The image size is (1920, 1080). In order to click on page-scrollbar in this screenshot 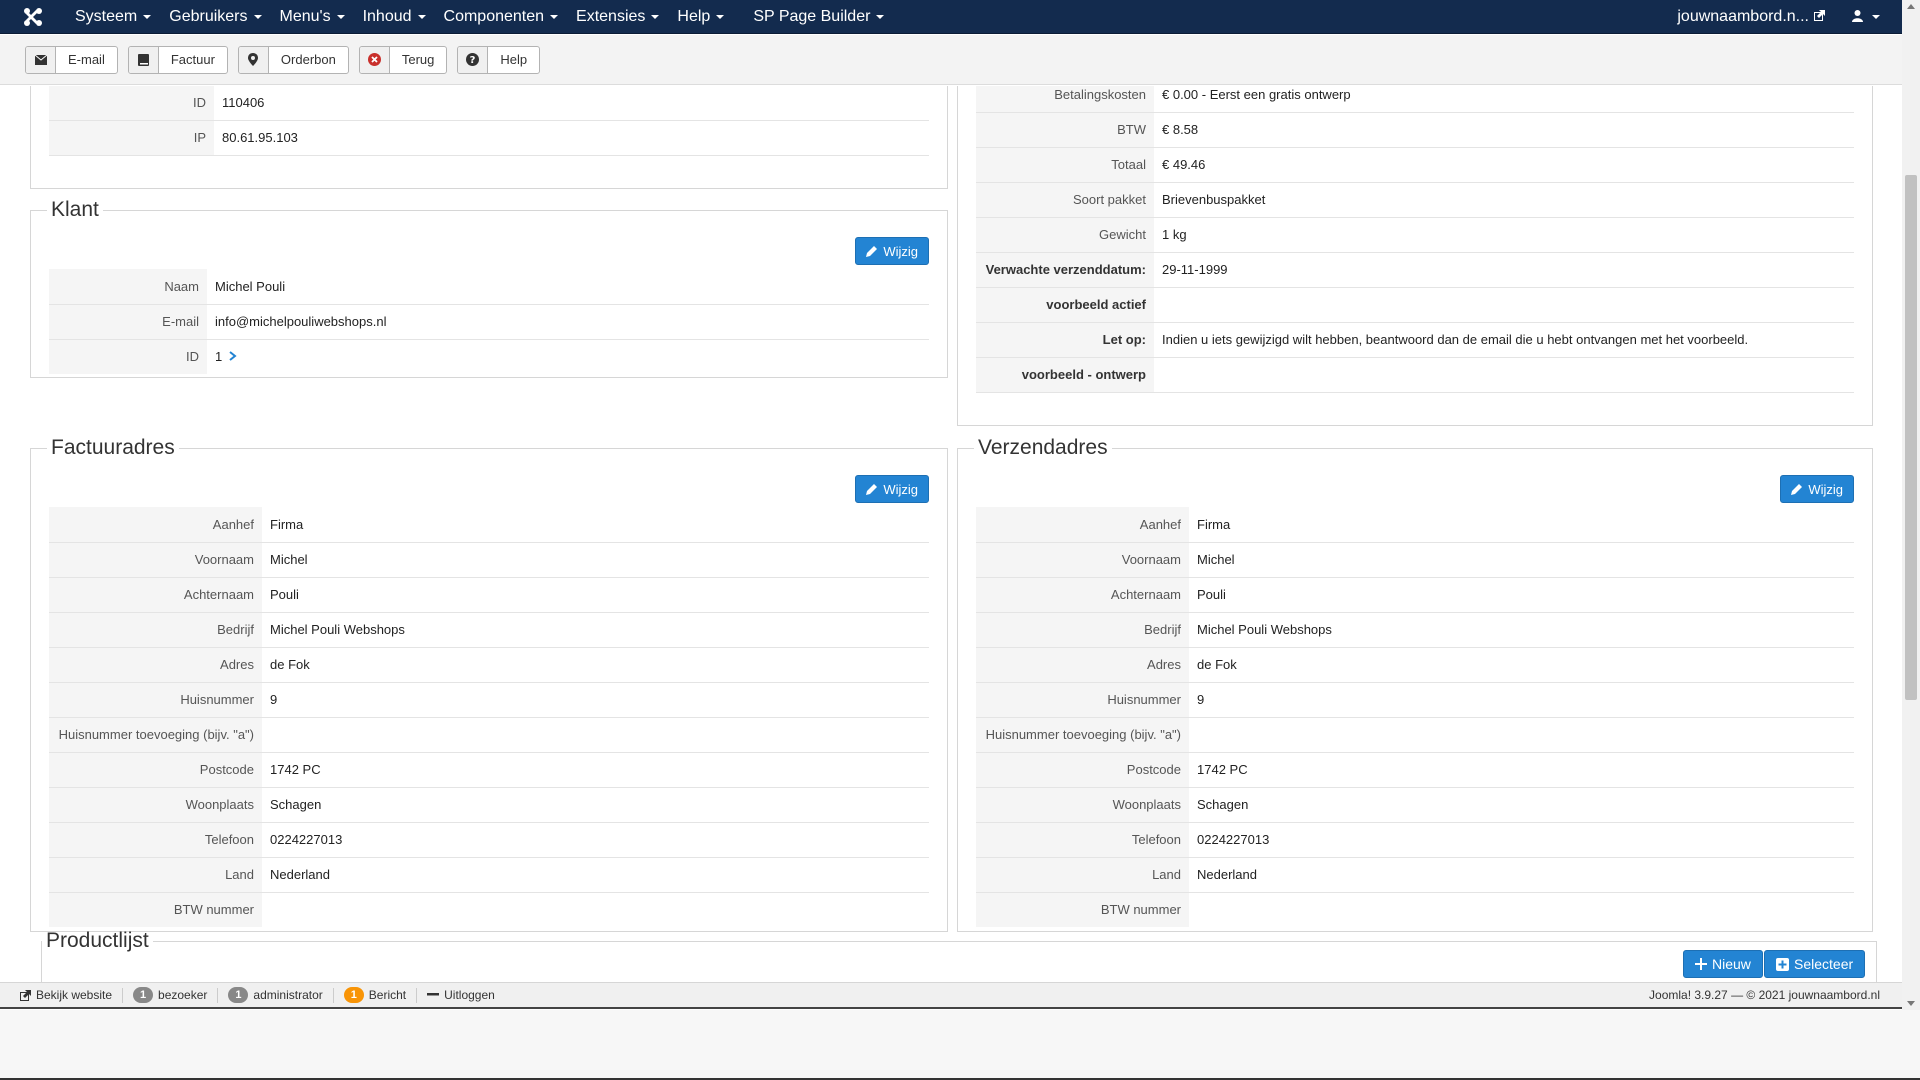, I will do `click(1911, 505)`.